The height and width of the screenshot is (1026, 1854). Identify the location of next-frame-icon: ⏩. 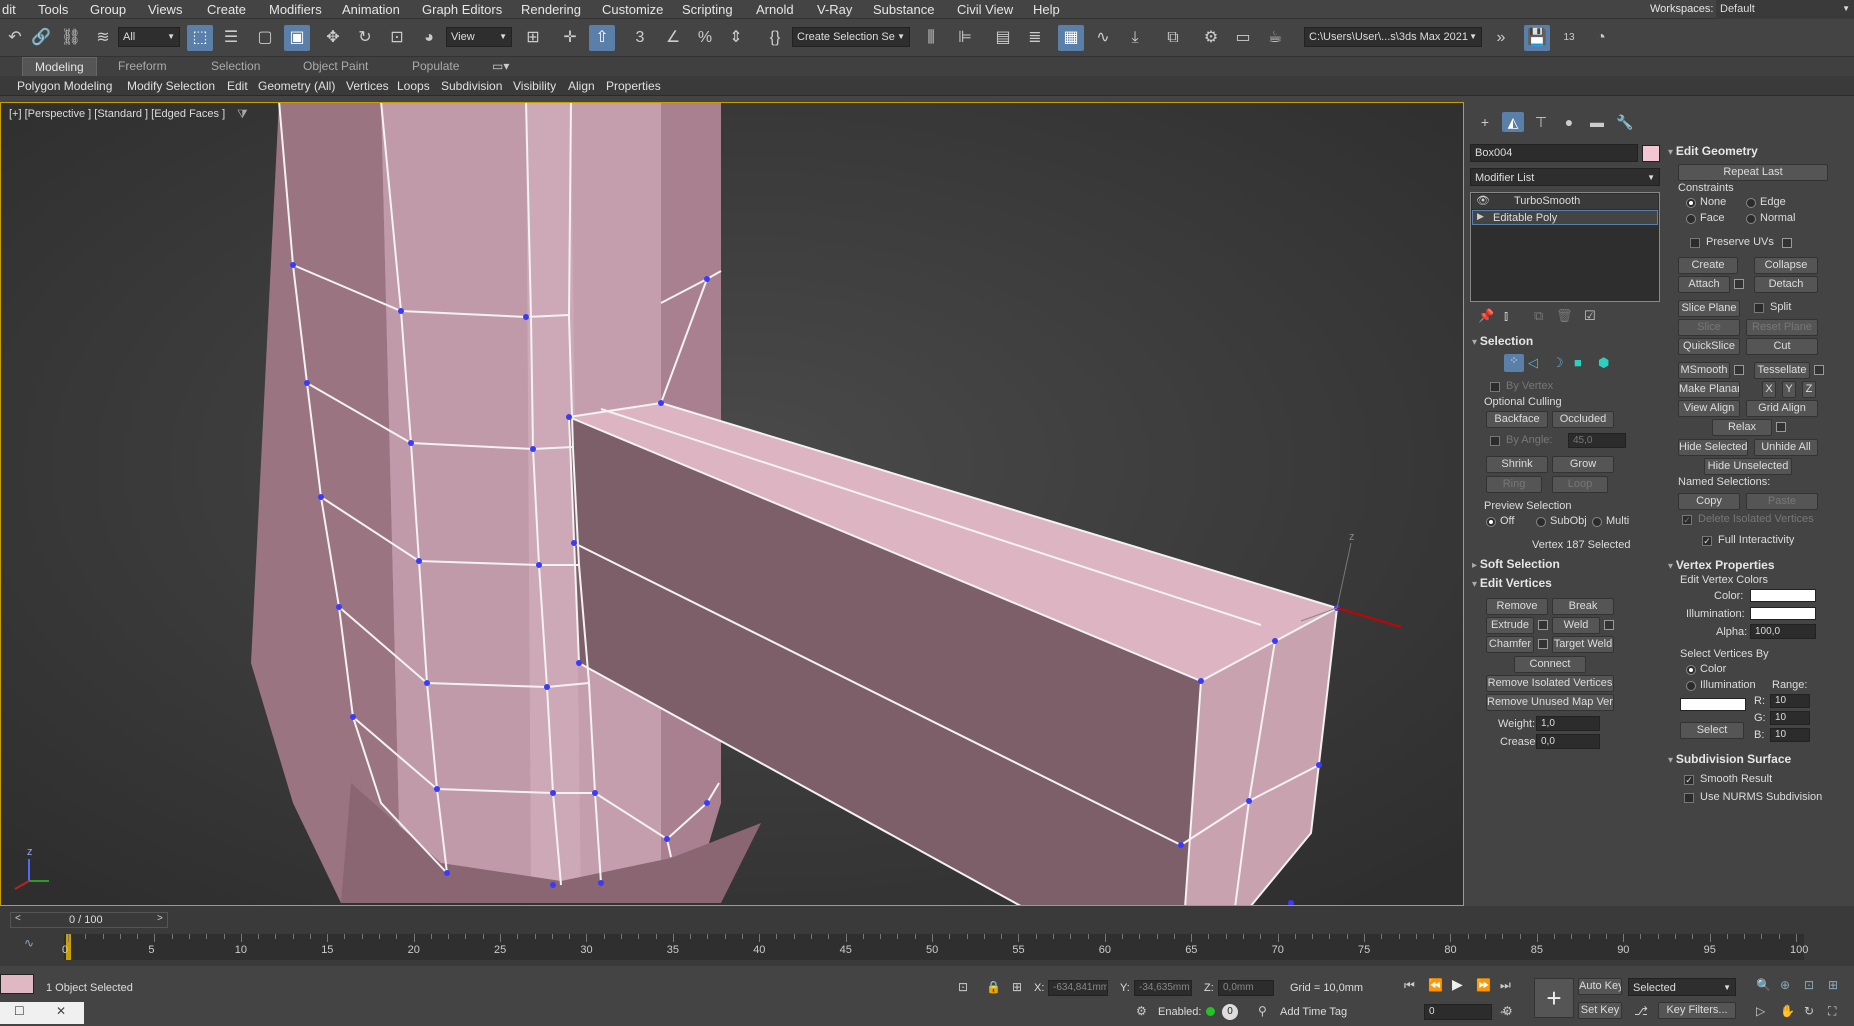
(1483, 985).